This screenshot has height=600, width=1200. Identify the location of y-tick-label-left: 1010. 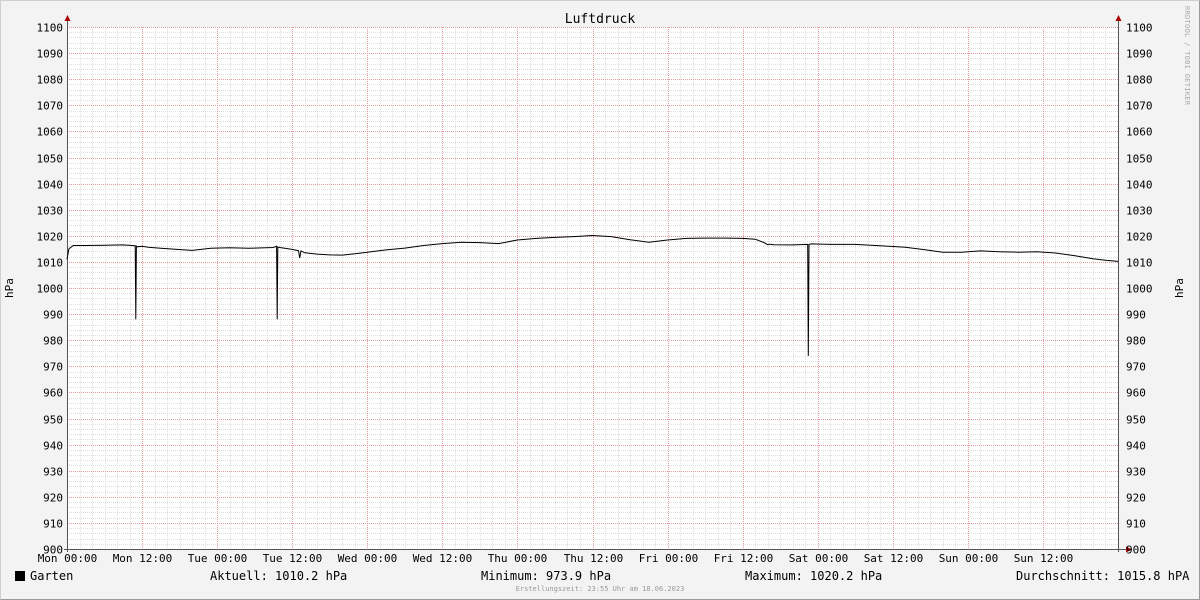
(50, 263).